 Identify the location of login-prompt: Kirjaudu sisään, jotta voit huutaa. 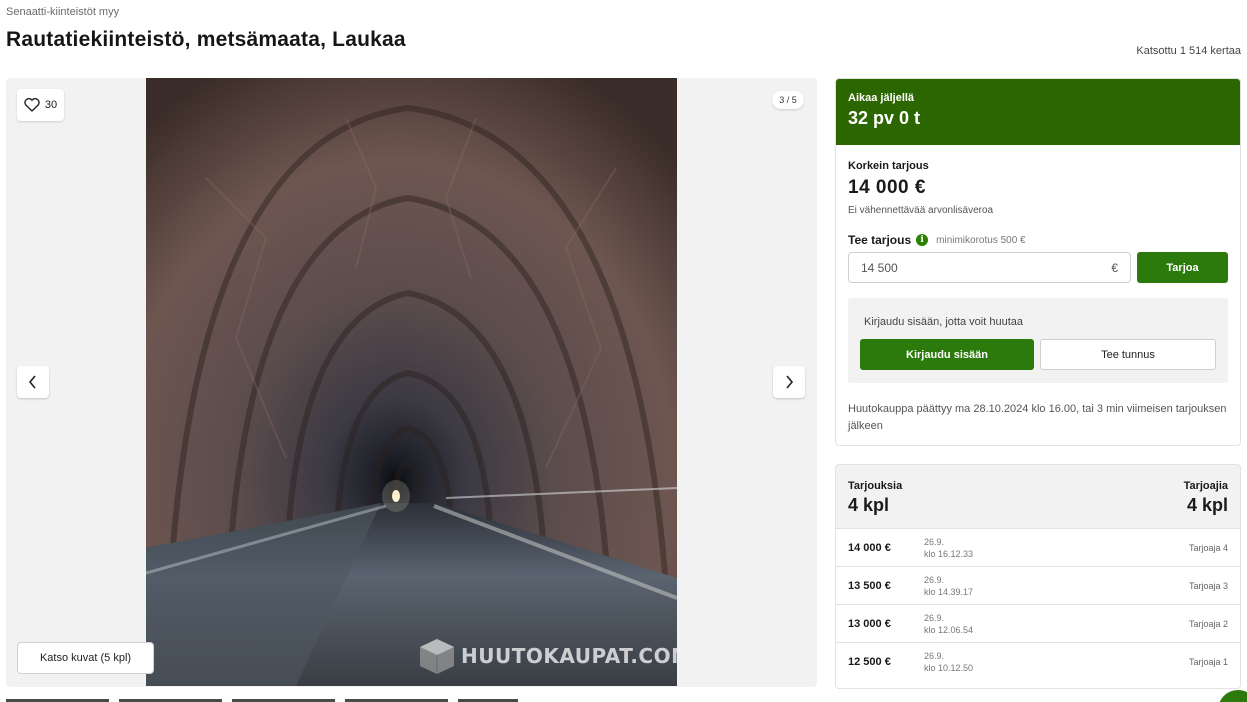
(943, 322).